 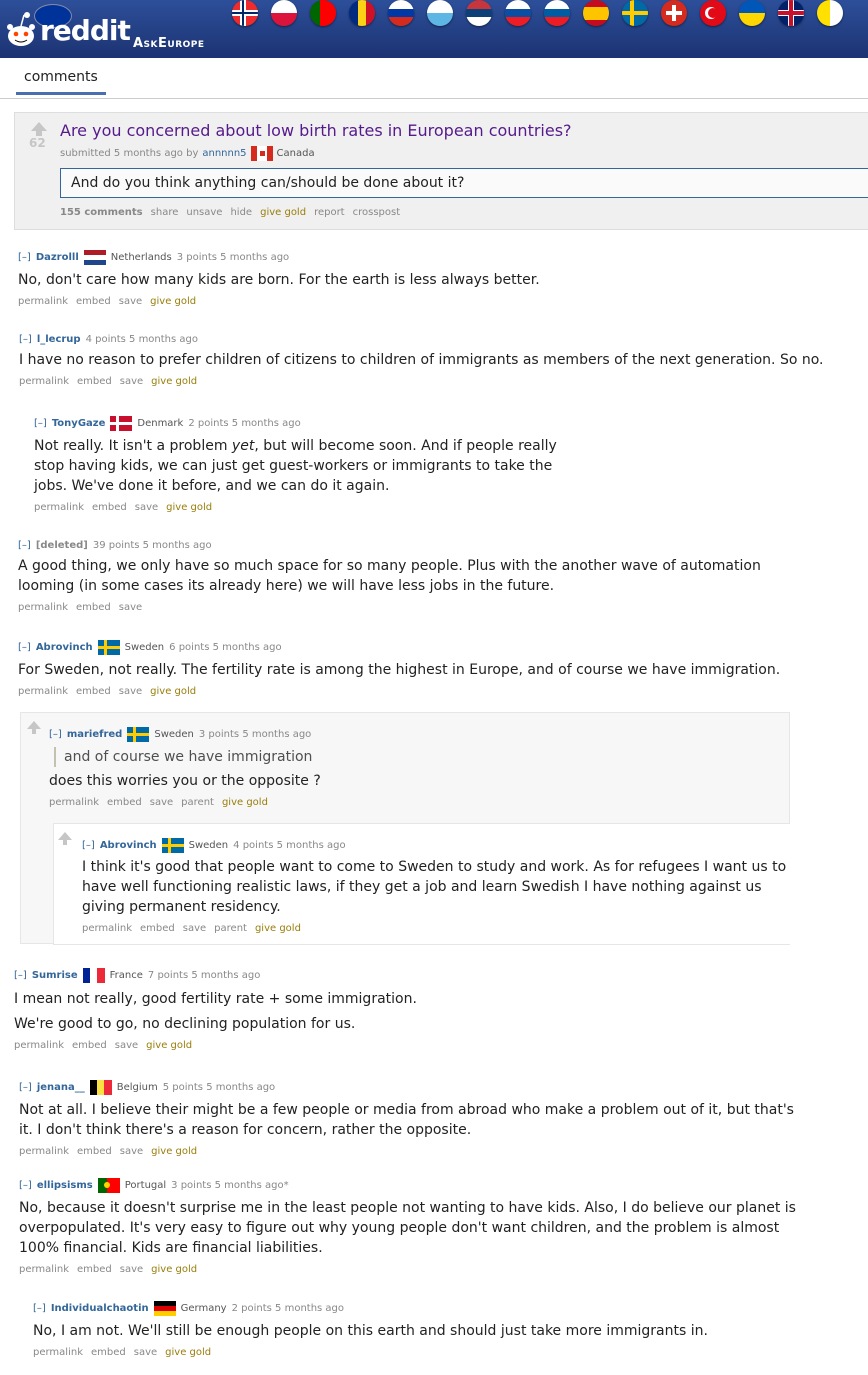 I want to click on reddit-alien-icon, so click(x=21, y=28).